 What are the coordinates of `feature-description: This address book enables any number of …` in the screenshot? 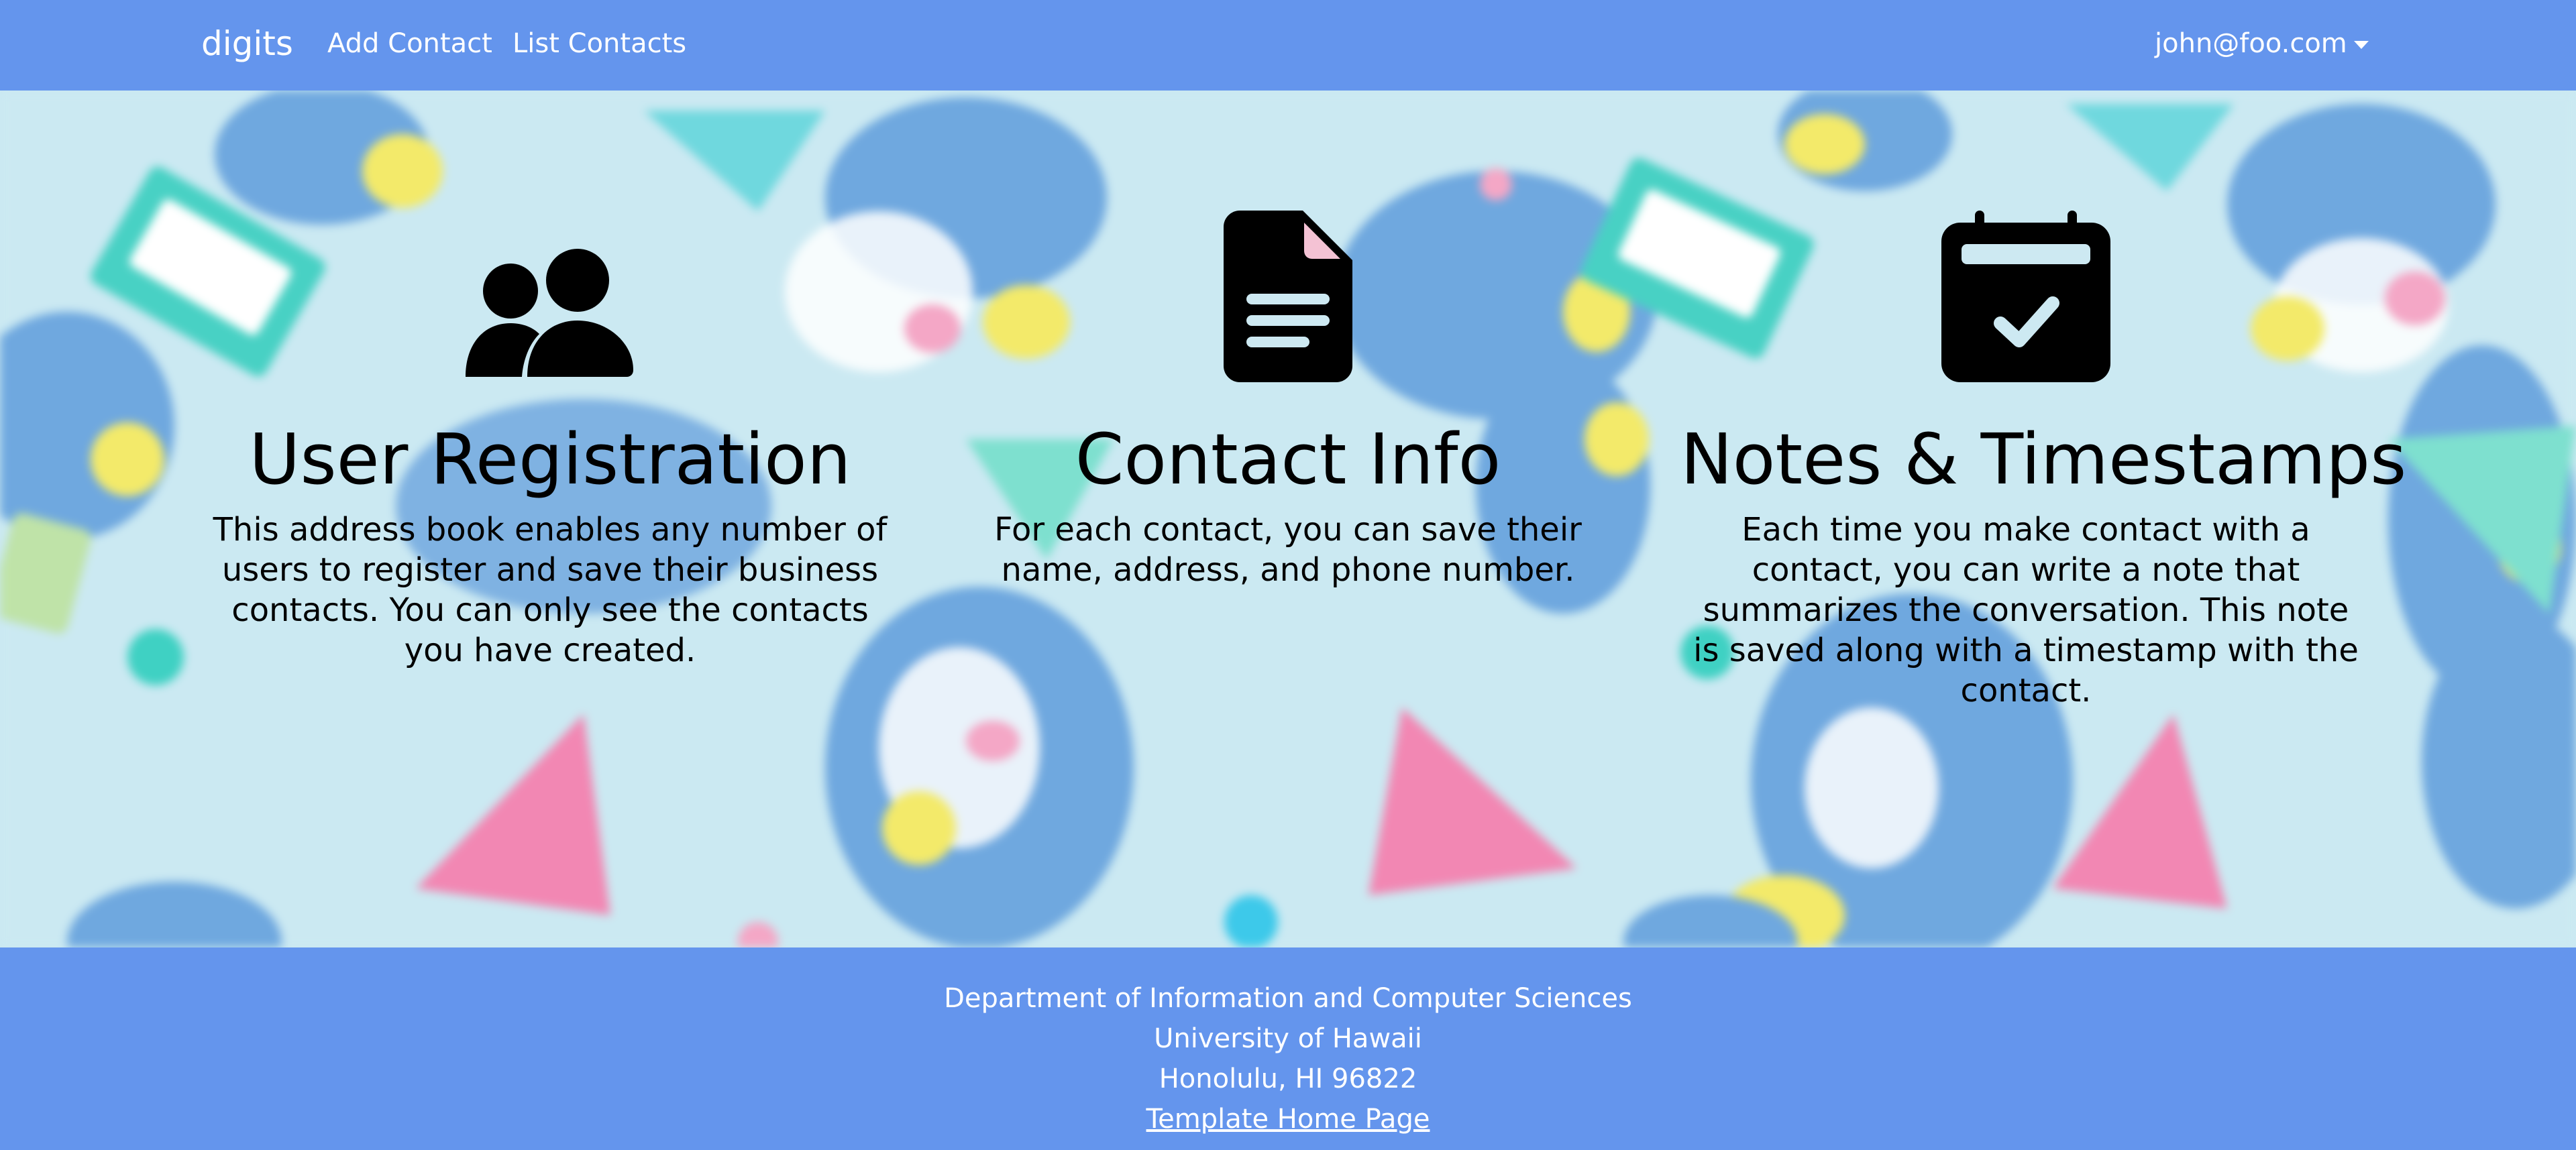 It's located at (550, 590).